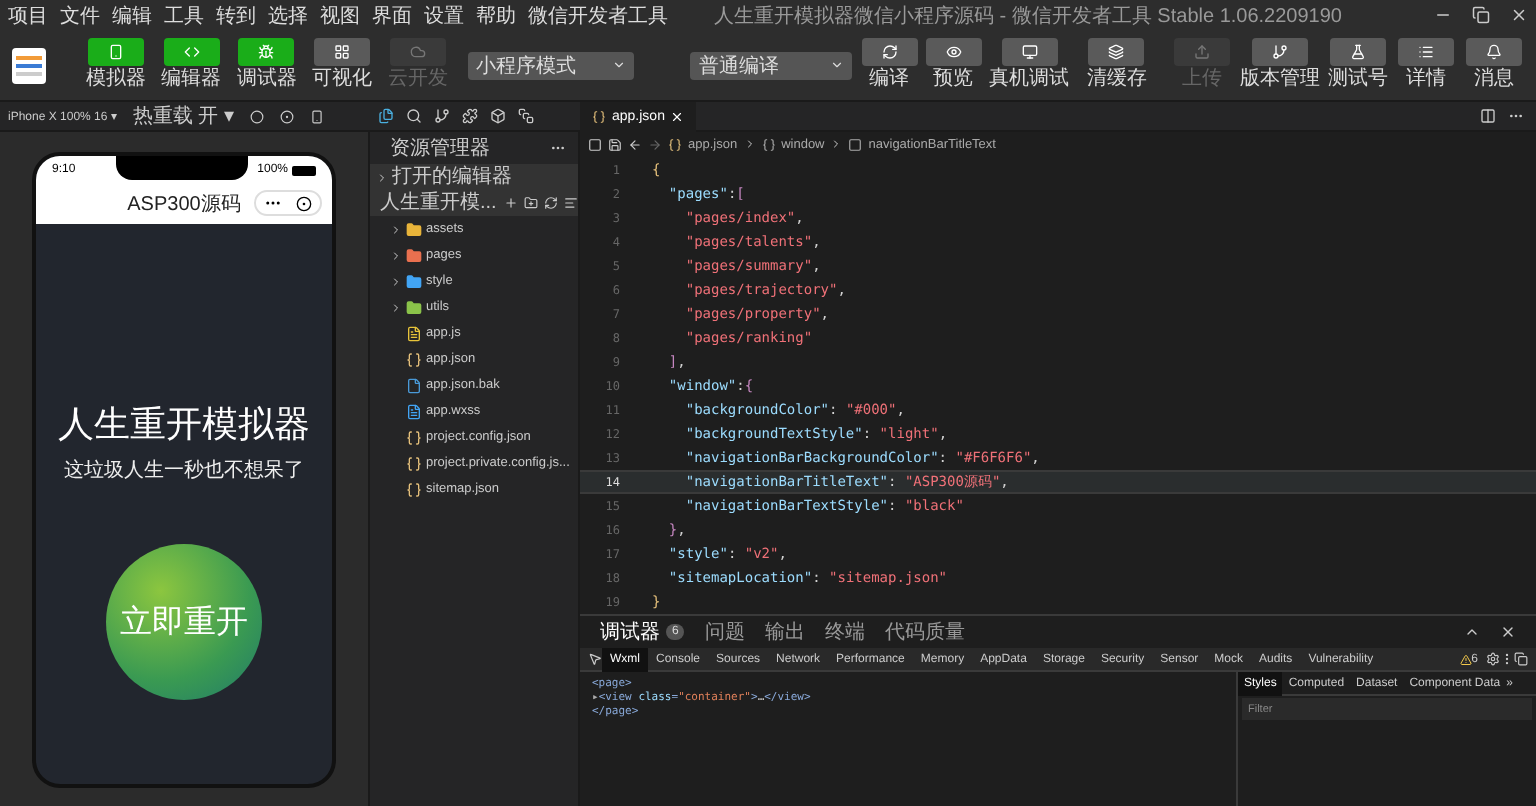 The image size is (1536, 806). What do you see at coordinates (1426, 65) in the screenshot?
I see `toolbar-button: 详情` at bounding box center [1426, 65].